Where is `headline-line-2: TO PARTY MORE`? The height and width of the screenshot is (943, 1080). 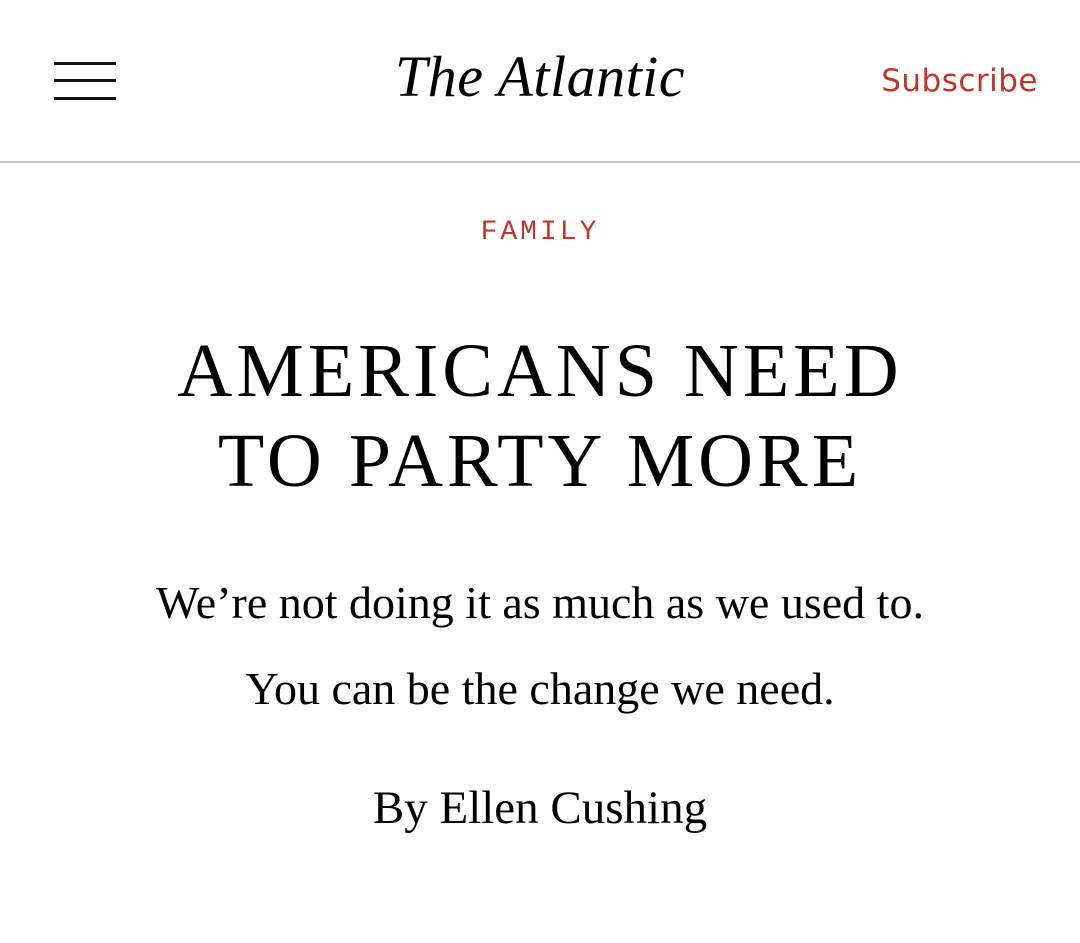 headline-line-2: TO PARTY MORE is located at coordinates (540, 461).